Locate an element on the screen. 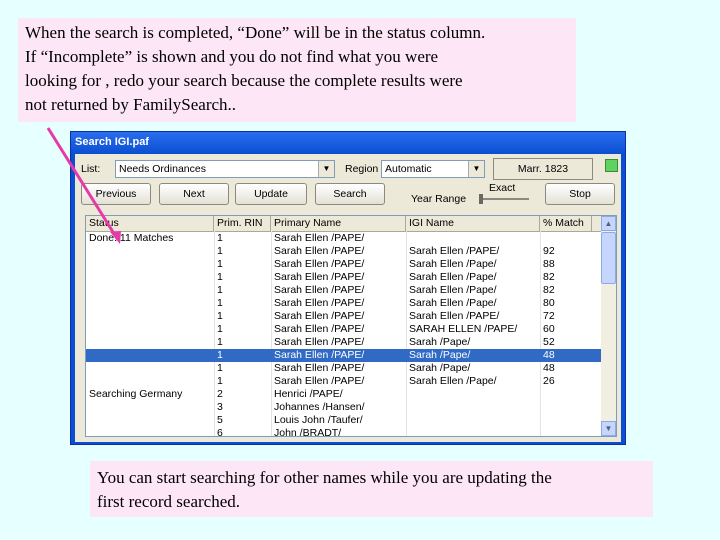 This screenshot has width=720, height=540. table-row: 3 Johannes /Hansen/ is located at coordinates (344, 407).